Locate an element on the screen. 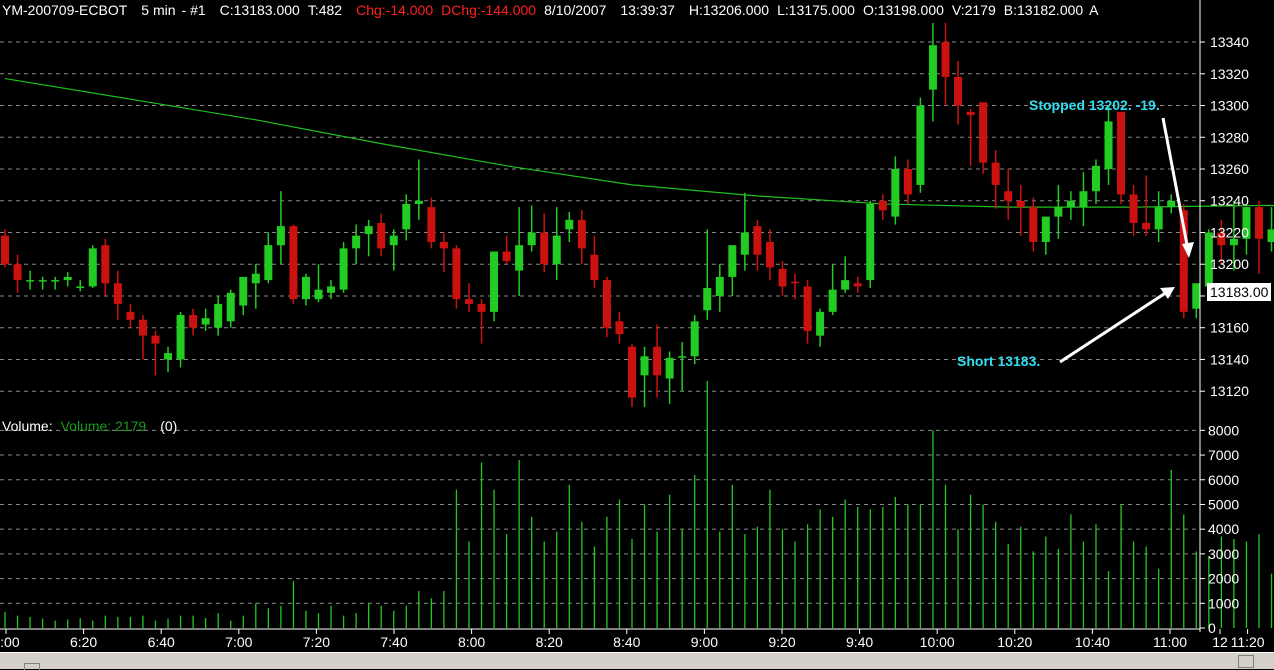 This screenshot has width=1274, height=670. short-arrowhead is located at coordinates (1167, 293).